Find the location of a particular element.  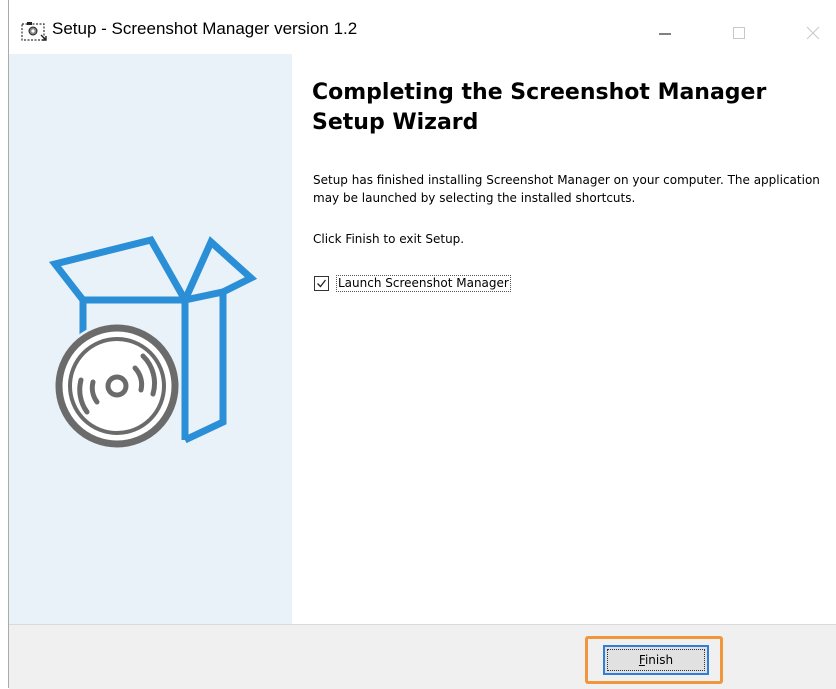

launch-checkbox-label: Launch Screenshot Manager is located at coordinates (423, 283).